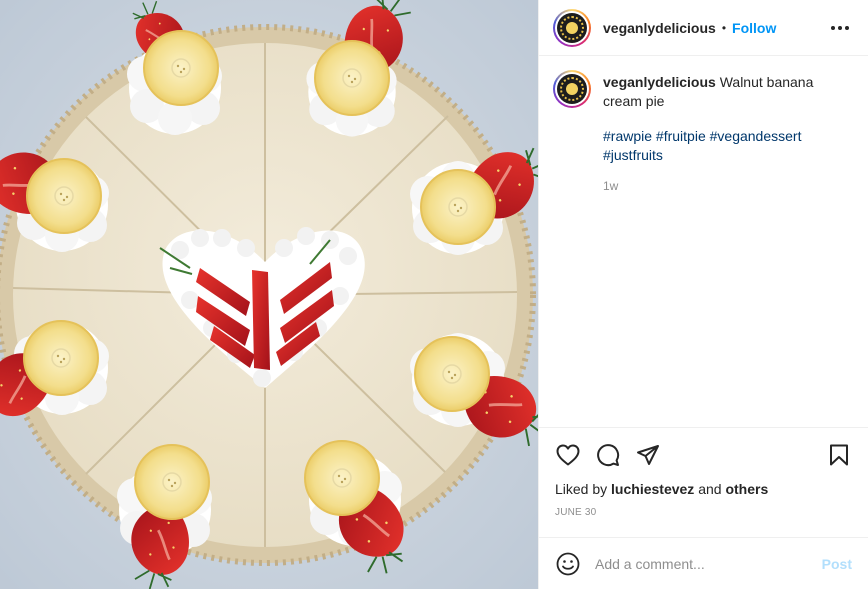 The width and height of the screenshot is (868, 589). Describe the element at coordinates (703, 512) in the screenshot. I see `post-date: June 30` at that location.